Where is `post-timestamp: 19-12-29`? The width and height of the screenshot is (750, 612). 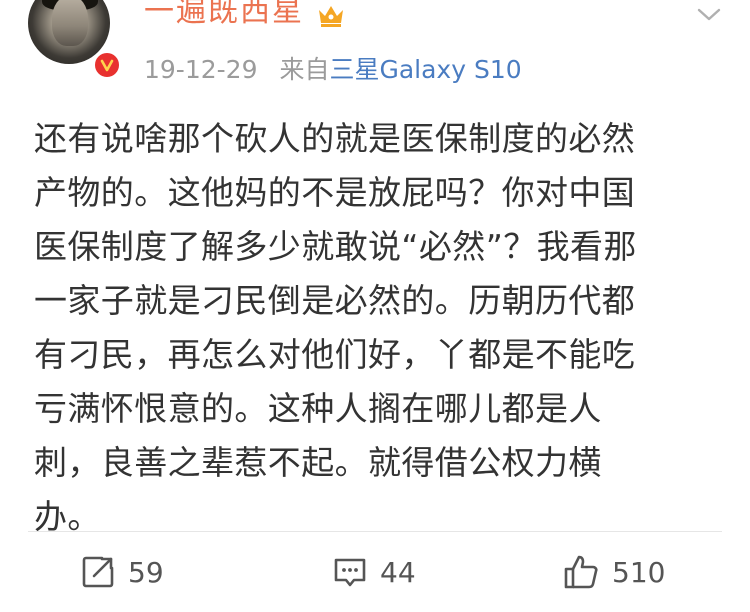 post-timestamp: 19-12-29 is located at coordinates (201, 69).